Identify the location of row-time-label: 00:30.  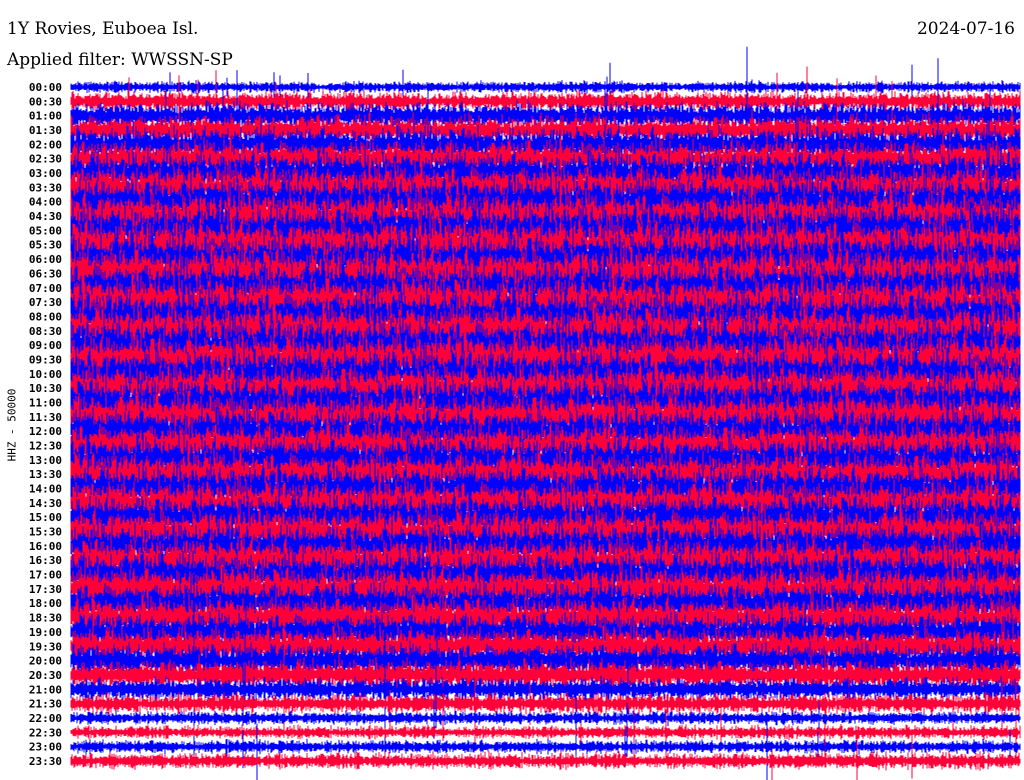
(45, 101).